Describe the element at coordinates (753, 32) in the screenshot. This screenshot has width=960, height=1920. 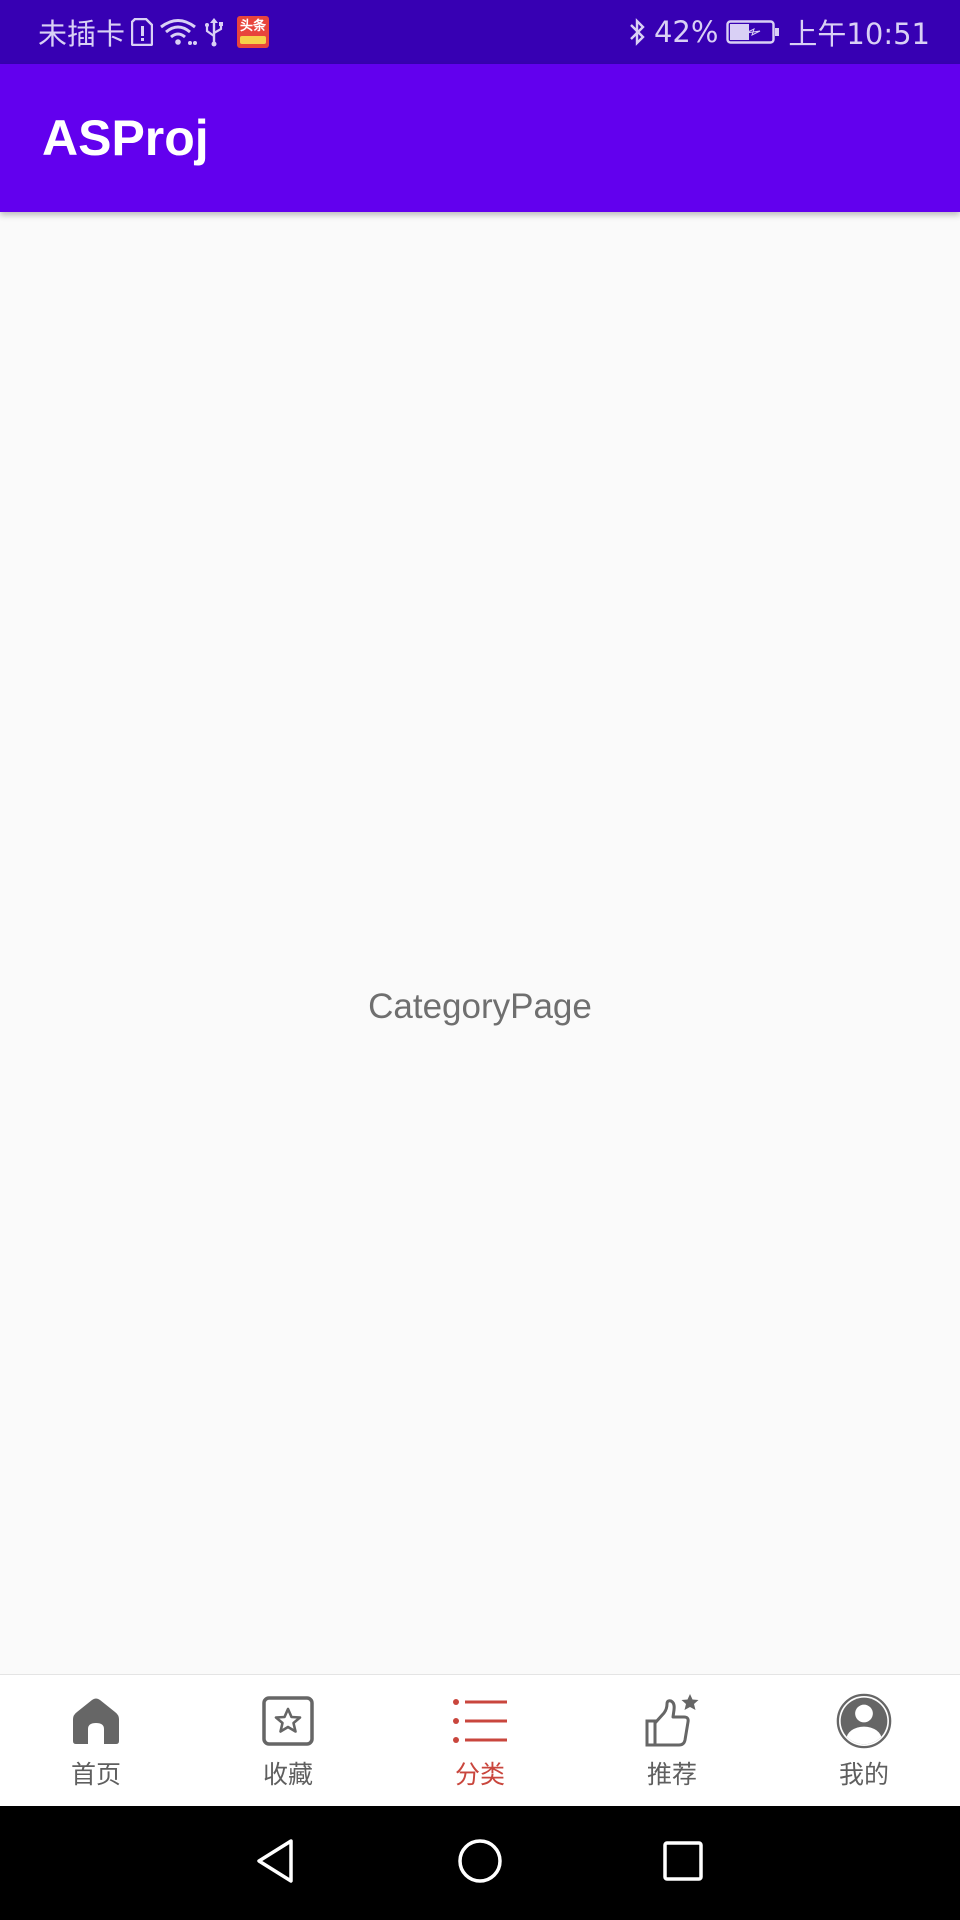
I see `battery-charging-icon` at that location.